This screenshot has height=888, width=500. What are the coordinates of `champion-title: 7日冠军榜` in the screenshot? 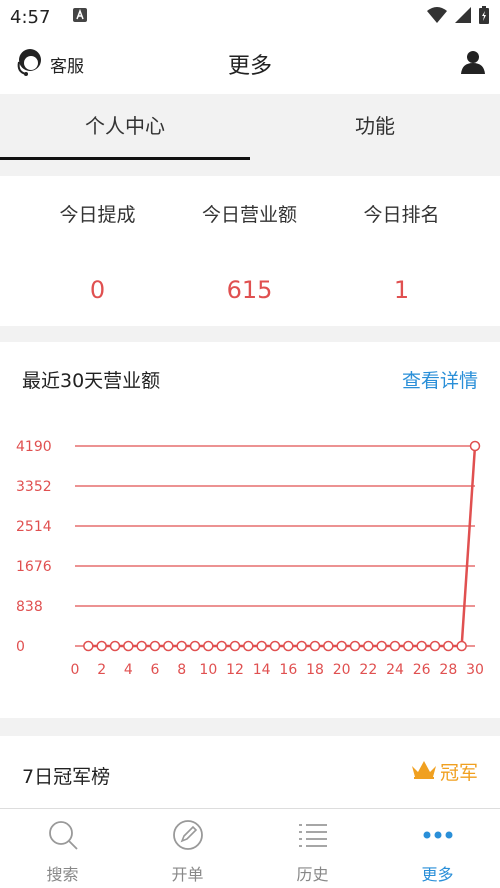 It's located at (66, 777).